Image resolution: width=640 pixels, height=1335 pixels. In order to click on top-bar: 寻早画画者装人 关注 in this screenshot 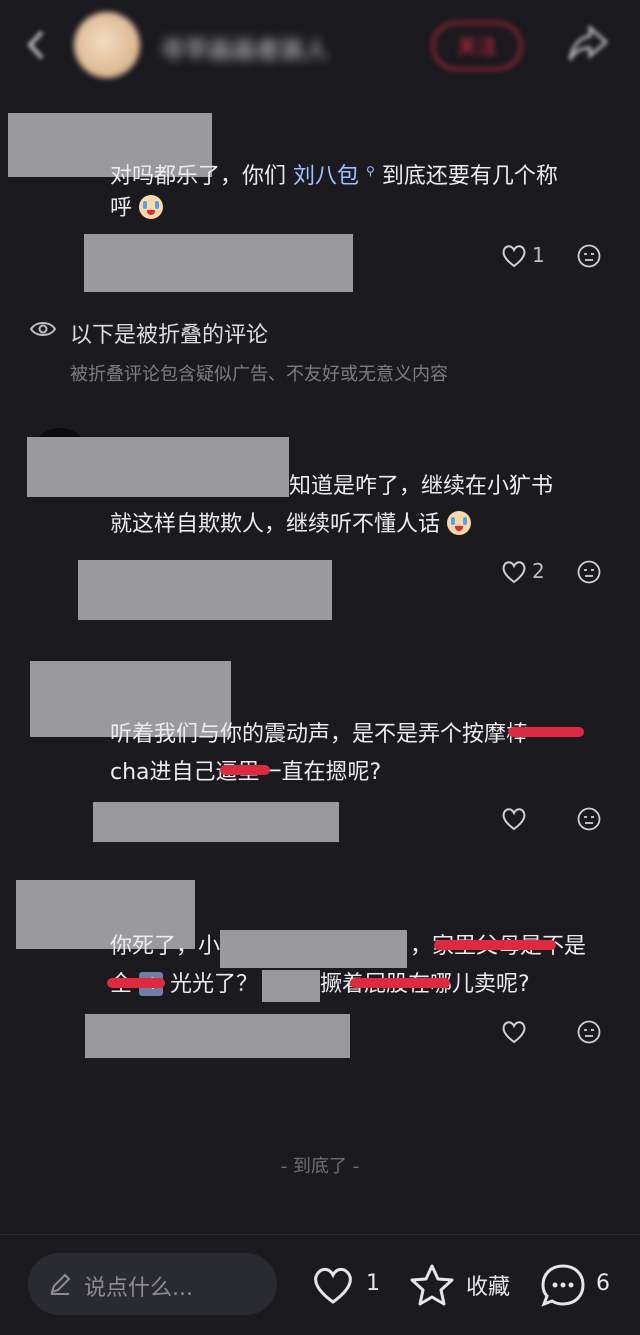, I will do `click(320, 46)`.